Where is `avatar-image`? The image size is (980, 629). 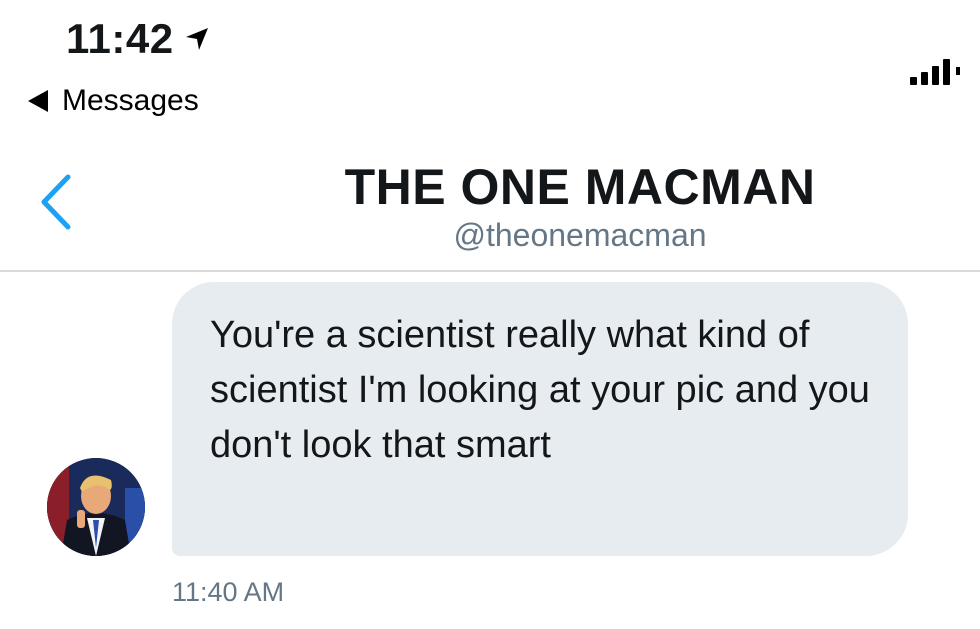 avatar-image is located at coordinates (96, 507).